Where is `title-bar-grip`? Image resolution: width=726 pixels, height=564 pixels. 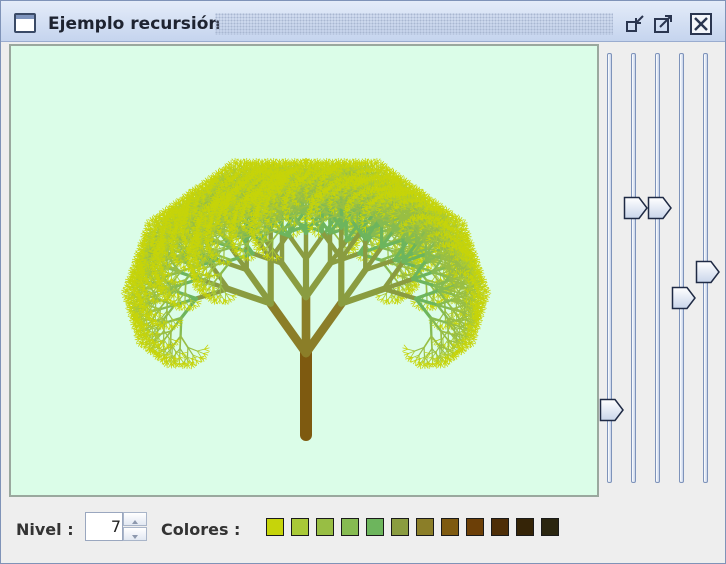 title-bar-grip is located at coordinates (414, 24).